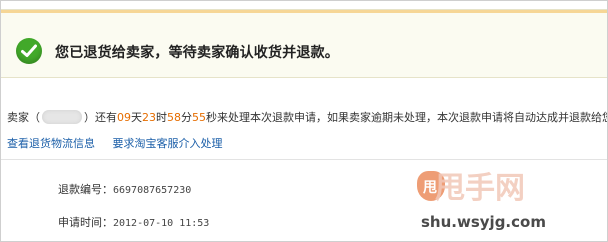  Describe the element at coordinates (85, 222) in the screenshot. I see `refund-time-label: 申请时间：` at that location.